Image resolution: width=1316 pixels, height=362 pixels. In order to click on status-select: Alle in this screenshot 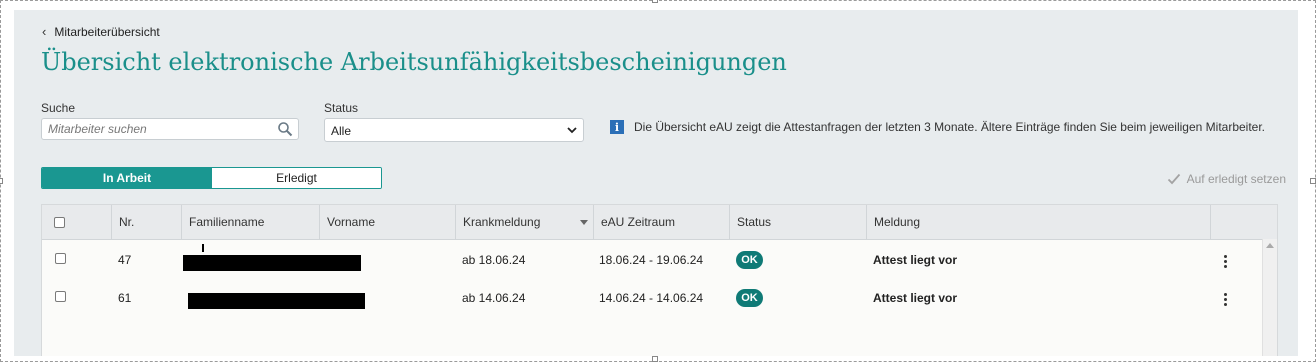, I will do `click(454, 130)`.